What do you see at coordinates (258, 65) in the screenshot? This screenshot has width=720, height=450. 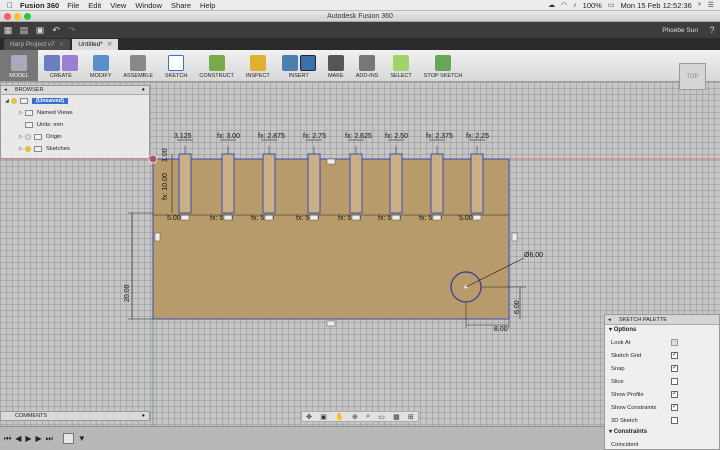 I see `ribbon-inspect: INSPECT` at bounding box center [258, 65].